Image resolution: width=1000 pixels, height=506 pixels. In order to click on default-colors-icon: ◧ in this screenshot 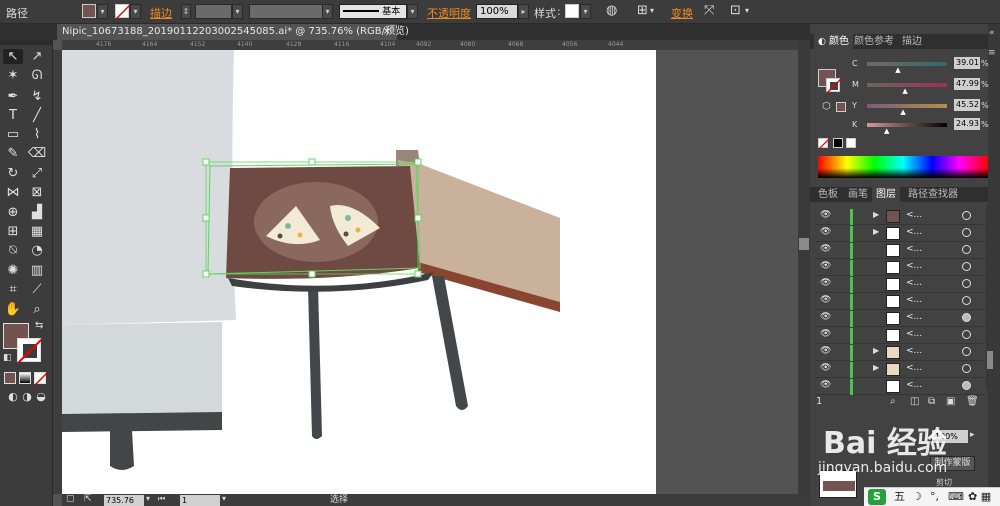, I will do `click(7, 358)`.